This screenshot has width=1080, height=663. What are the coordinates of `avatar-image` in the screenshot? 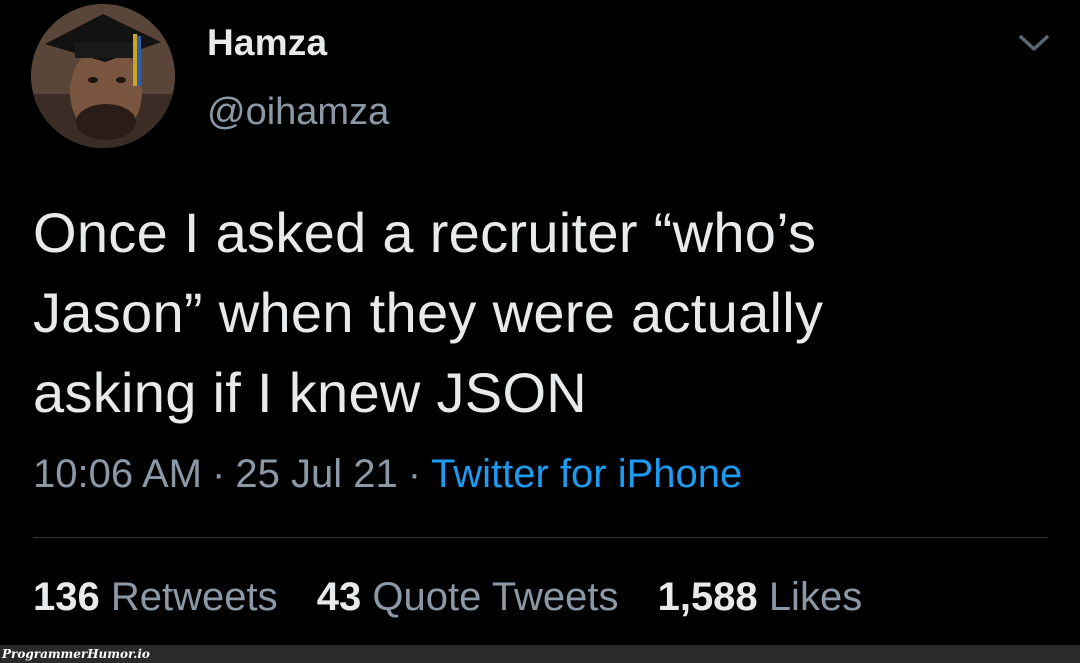 It's located at (103, 76).